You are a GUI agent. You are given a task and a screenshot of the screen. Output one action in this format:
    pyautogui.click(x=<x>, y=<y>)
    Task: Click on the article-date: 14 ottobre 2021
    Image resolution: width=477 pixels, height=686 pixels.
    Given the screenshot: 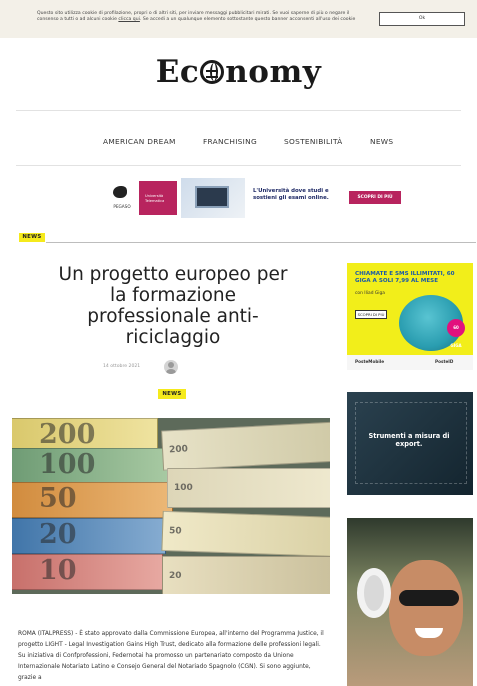 What is the action you would take?
    pyautogui.click(x=122, y=366)
    